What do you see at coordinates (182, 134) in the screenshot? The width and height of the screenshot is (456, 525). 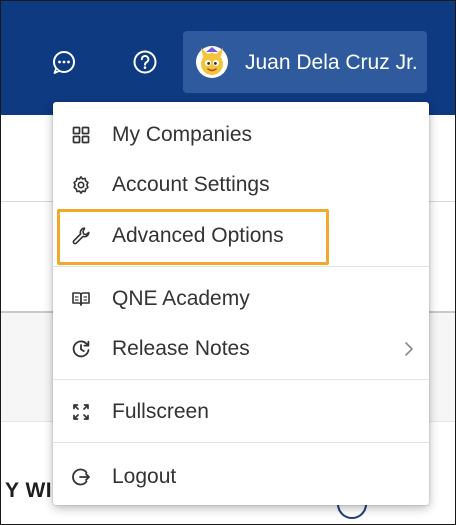 I see `menu-item-label: My Companies` at bounding box center [182, 134].